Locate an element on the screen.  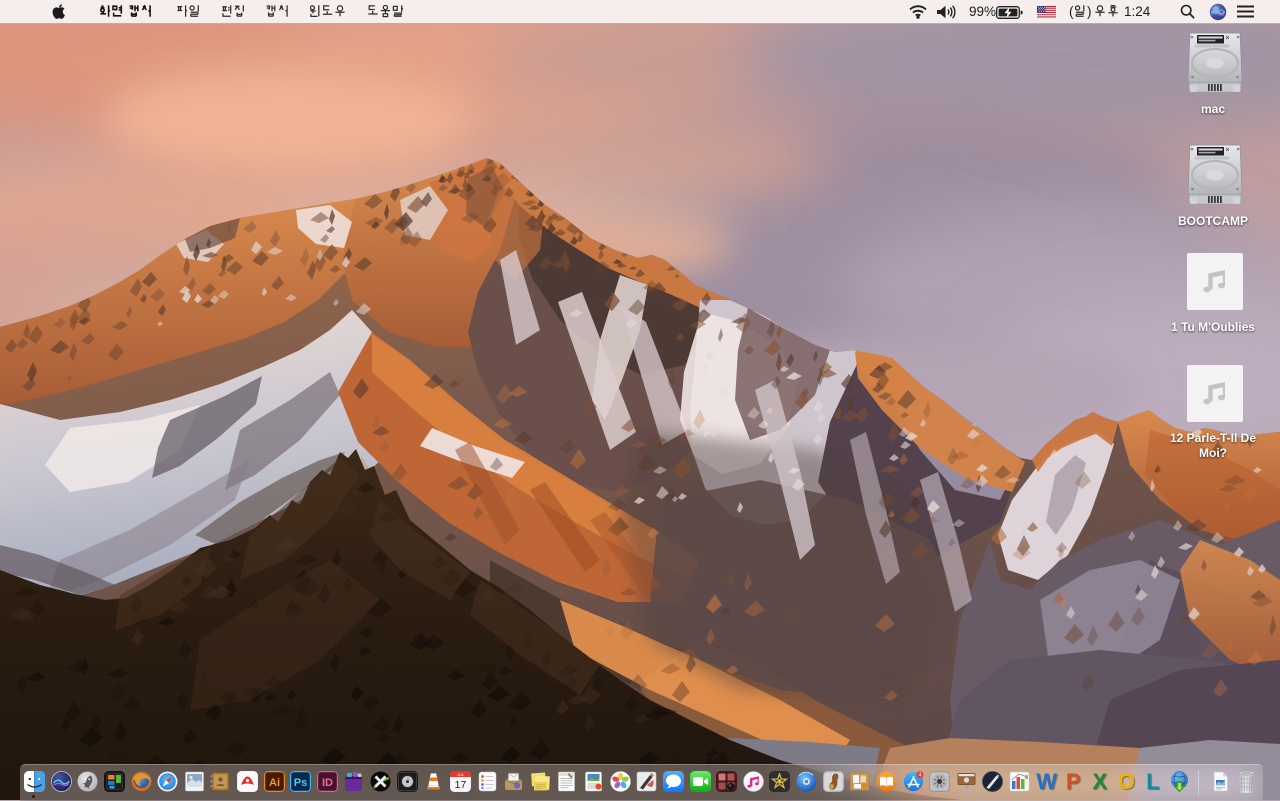
svg-text: Ai is located at coordinates (274, 783).